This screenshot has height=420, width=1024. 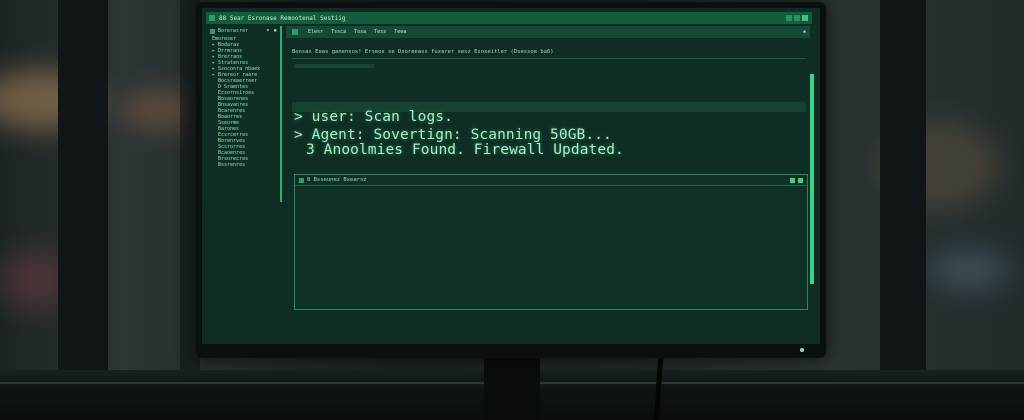 What do you see at coordinates (512, 388) in the screenshot?
I see `monitor-stand` at bounding box center [512, 388].